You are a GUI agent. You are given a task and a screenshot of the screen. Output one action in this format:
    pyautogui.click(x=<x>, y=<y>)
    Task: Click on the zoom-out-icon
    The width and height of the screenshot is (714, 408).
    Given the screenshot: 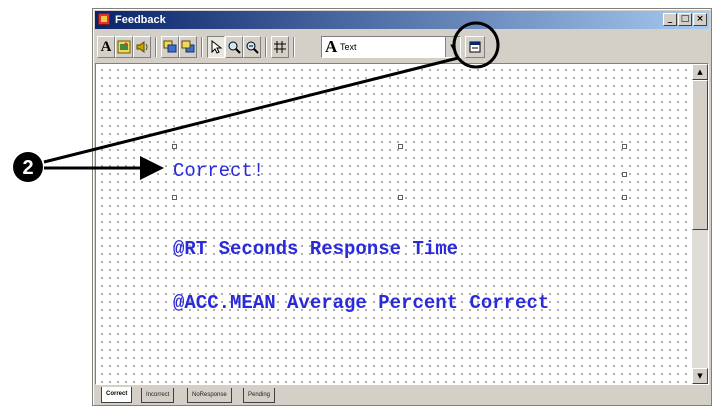 What is the action you would take?
    pyautogui.click(x=252, y=47)
    